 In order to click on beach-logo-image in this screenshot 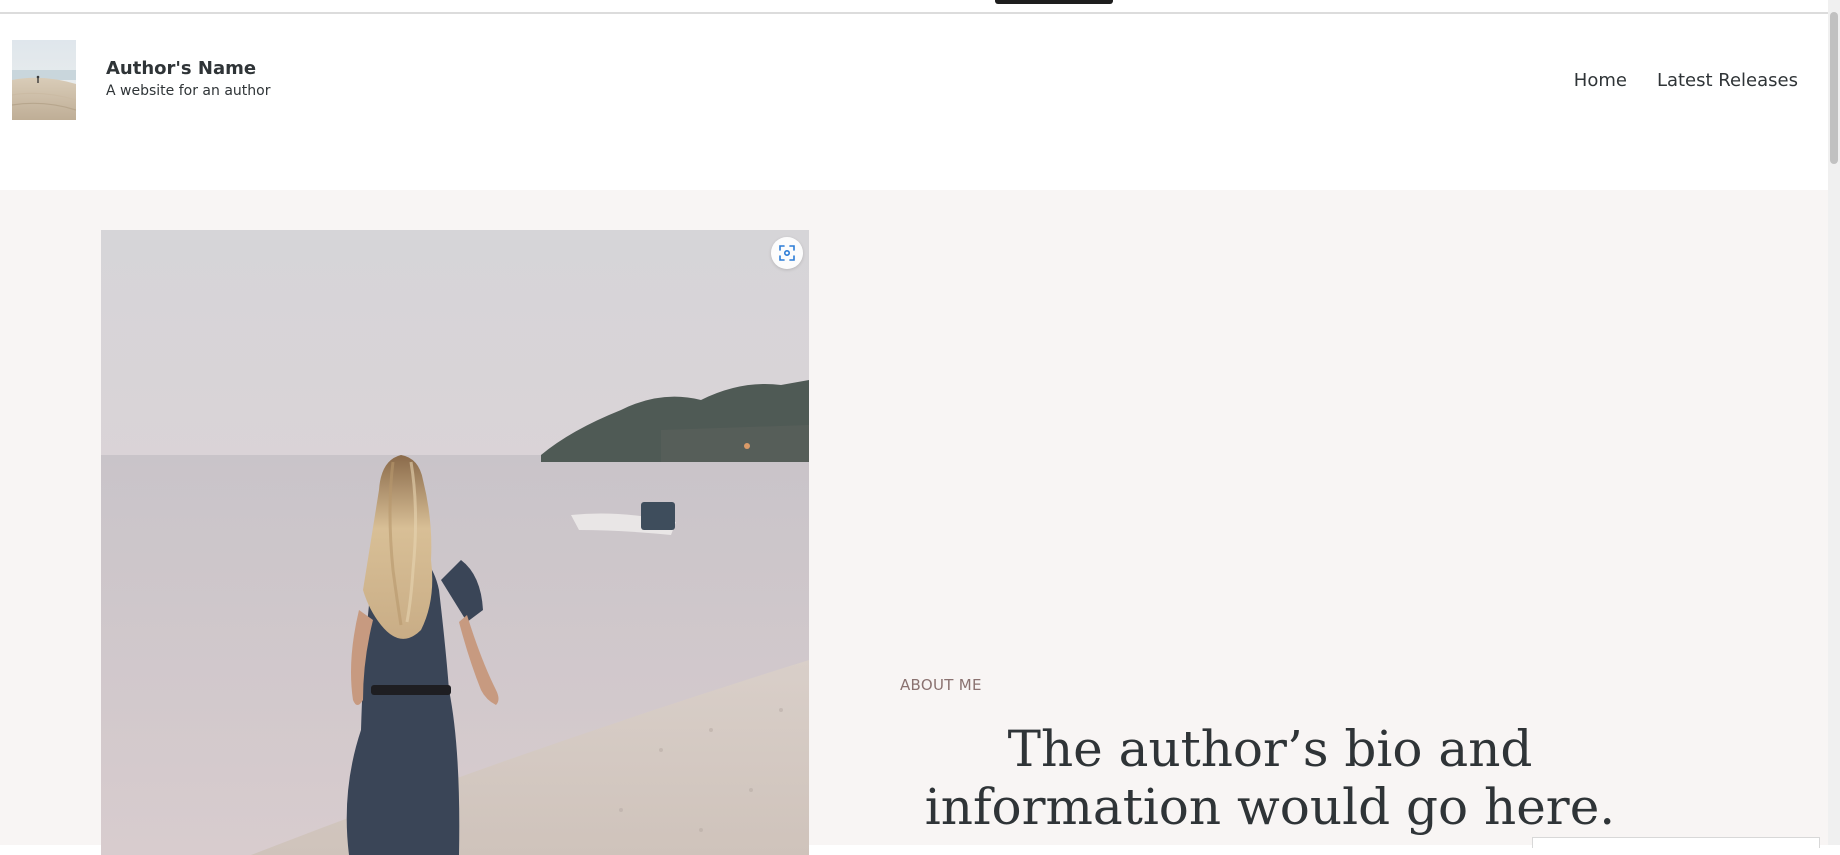, I will do `click(44, 80)`.